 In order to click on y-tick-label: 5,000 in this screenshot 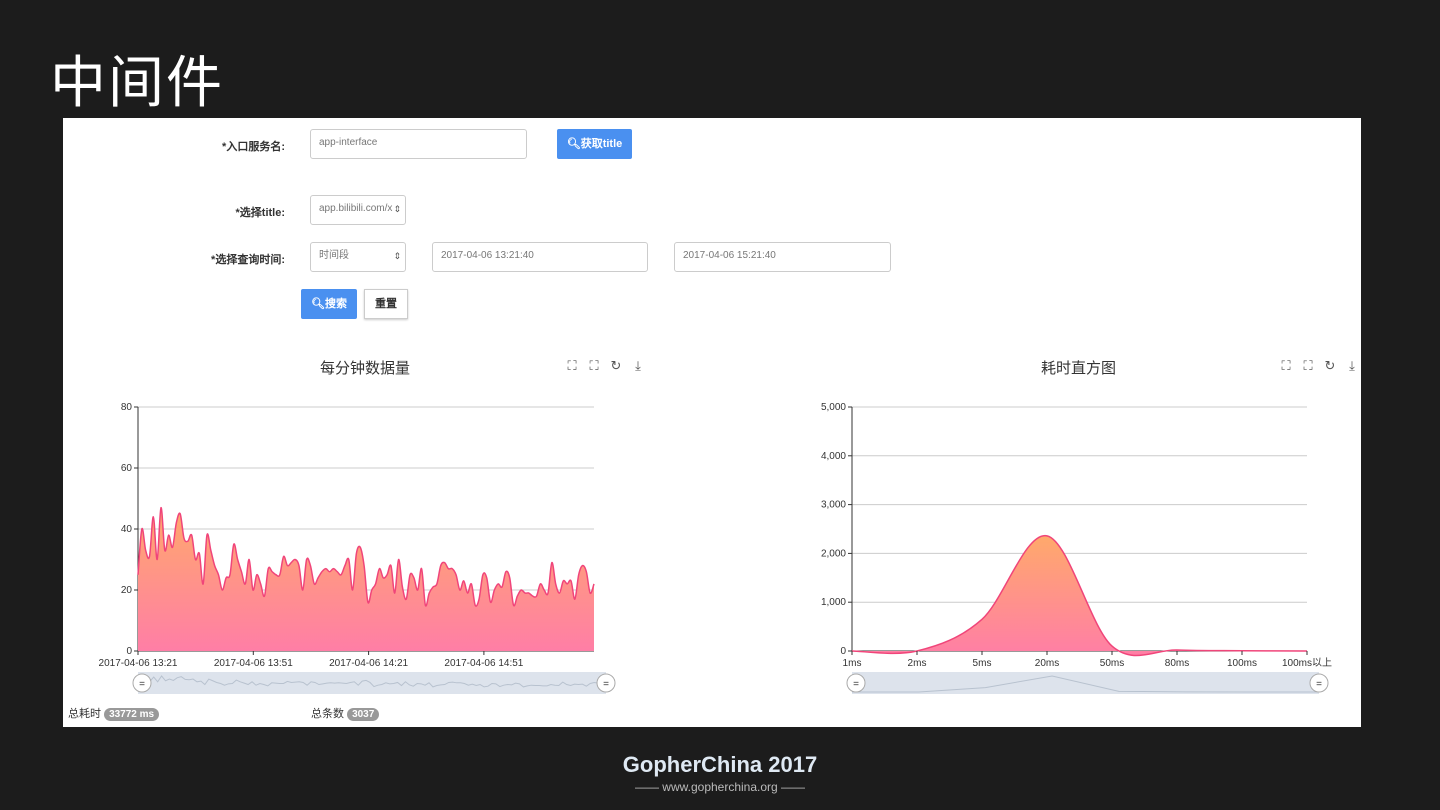, I will do `click(833, 407)`.